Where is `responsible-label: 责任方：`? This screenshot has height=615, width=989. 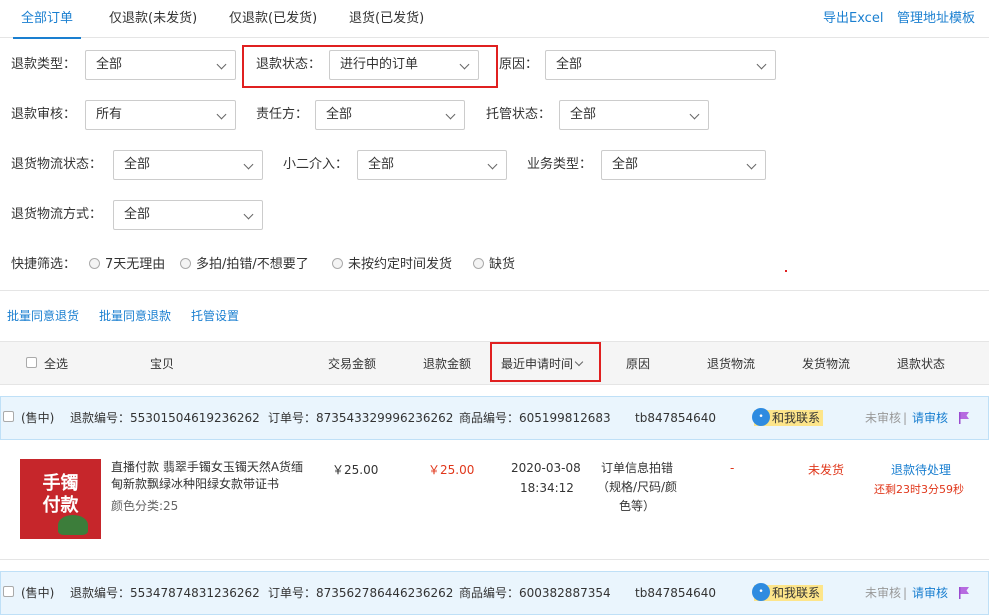
responsible-label: 责任方： is located at coordinates (282, 114).